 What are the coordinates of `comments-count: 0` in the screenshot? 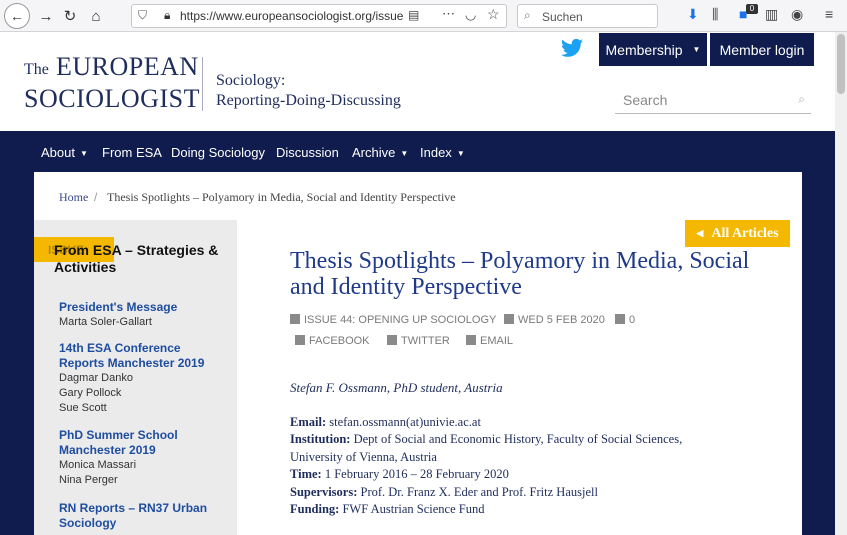 It's located at (625, 320).